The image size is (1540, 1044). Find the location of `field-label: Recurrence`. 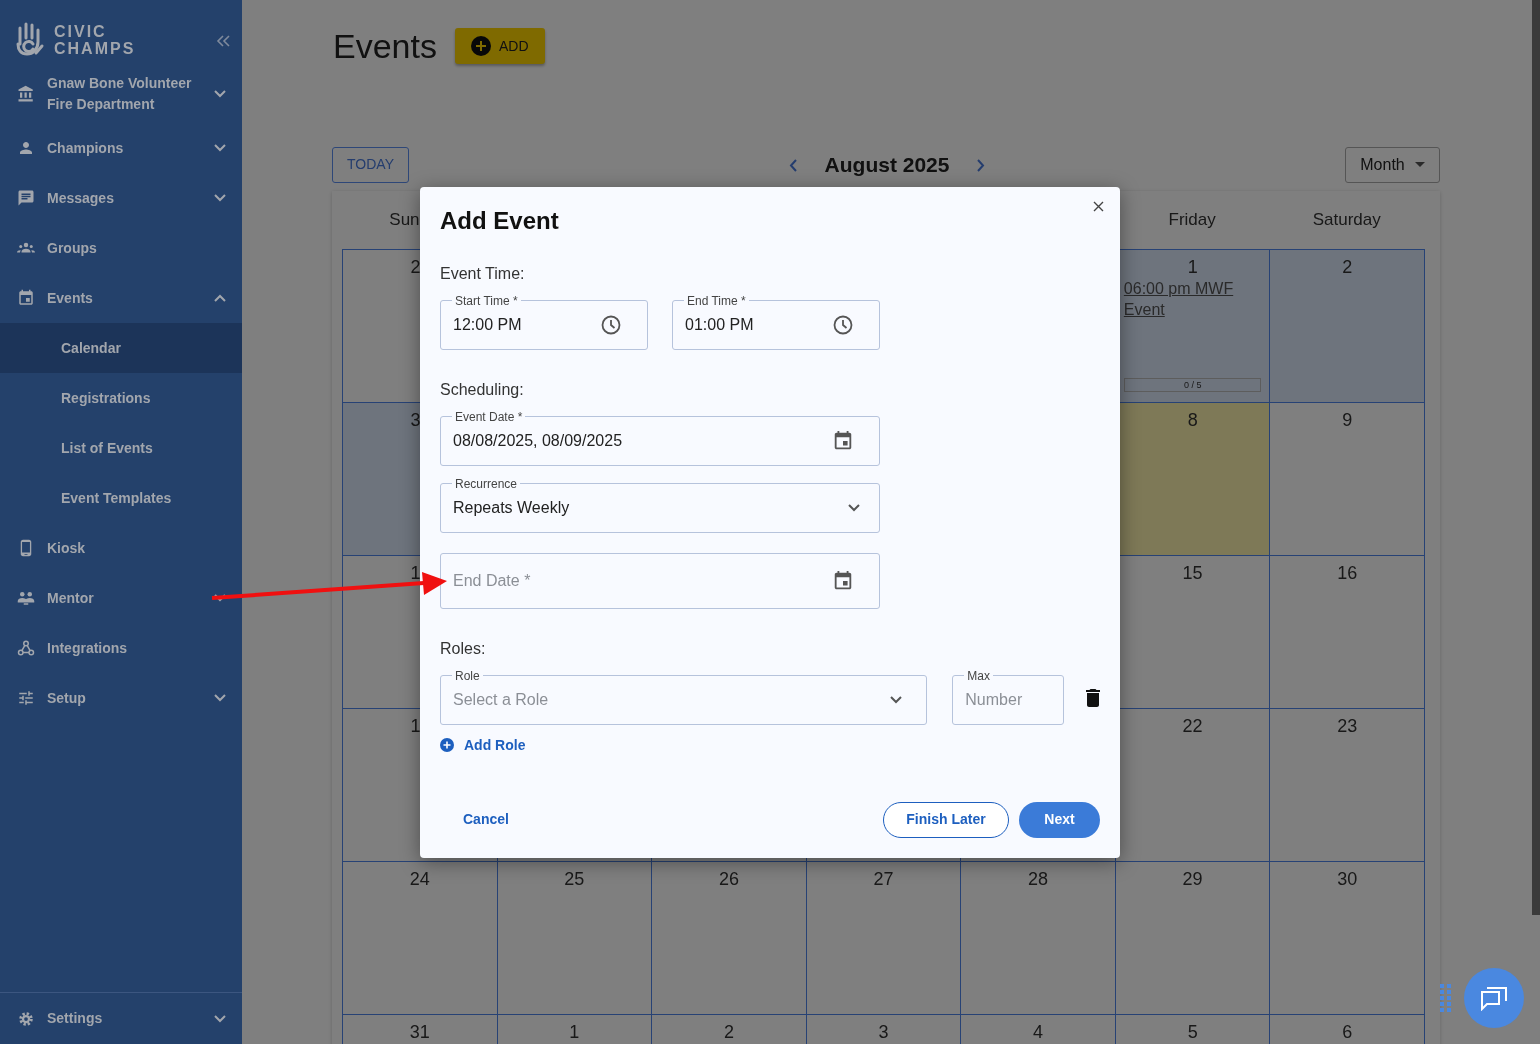

field-label: Recurrence is located at coordinates (486, 483).